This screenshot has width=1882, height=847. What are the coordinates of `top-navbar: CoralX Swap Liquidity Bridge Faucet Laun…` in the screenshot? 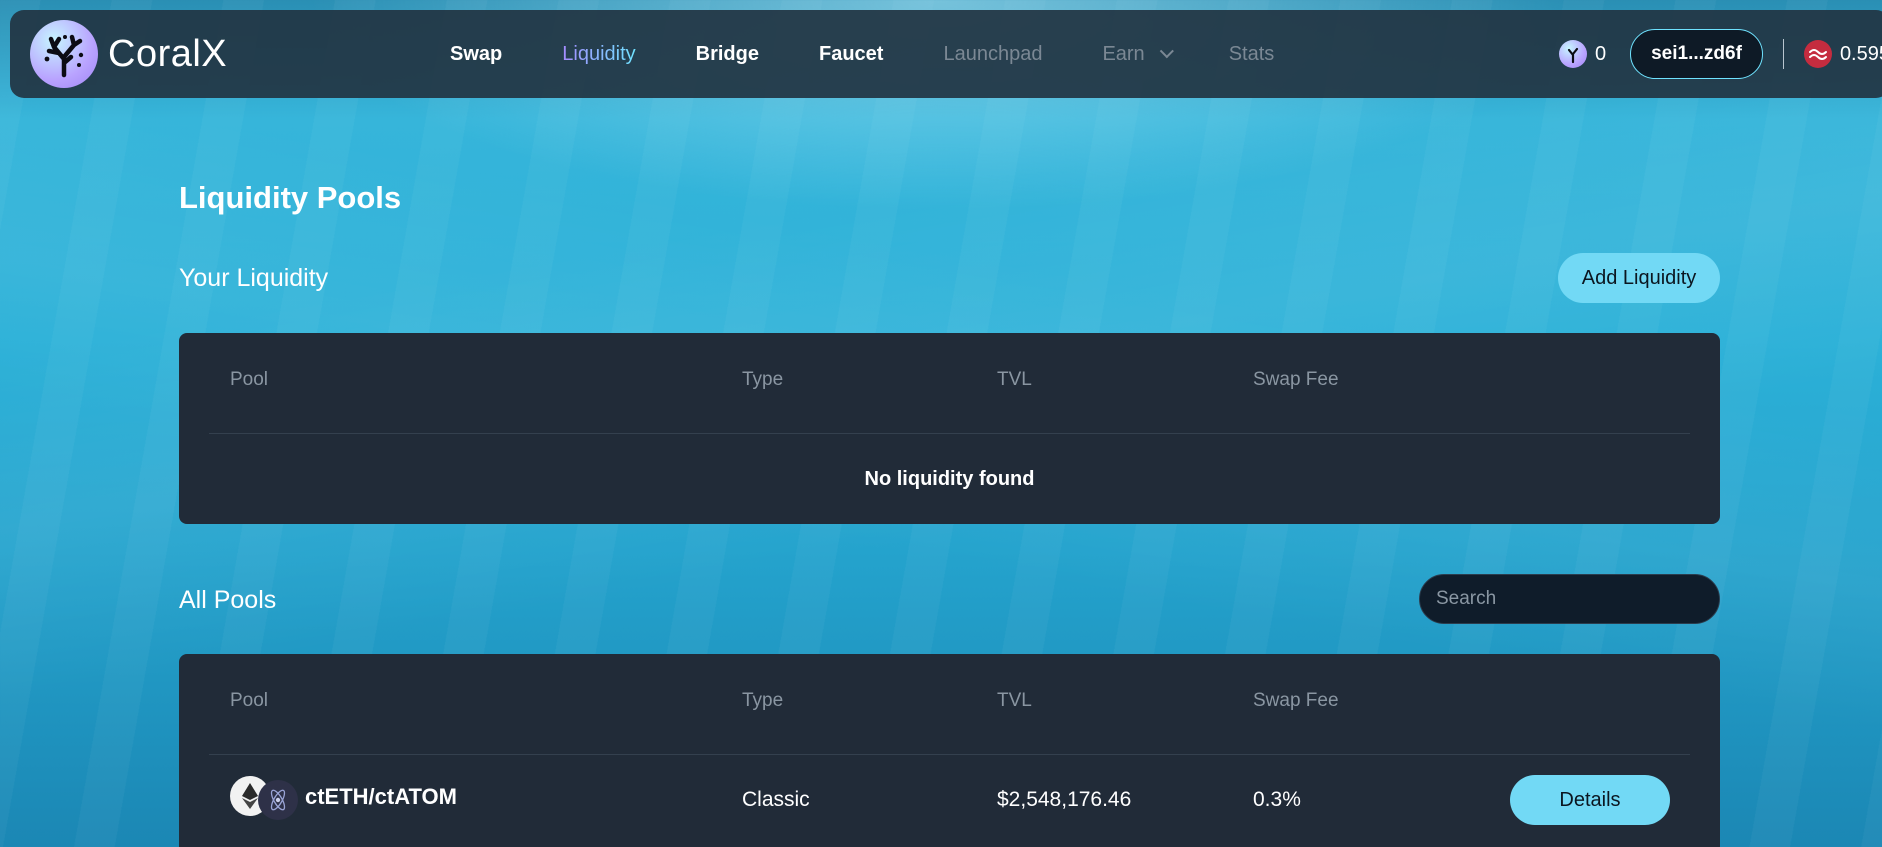 It's located at (946, 54).